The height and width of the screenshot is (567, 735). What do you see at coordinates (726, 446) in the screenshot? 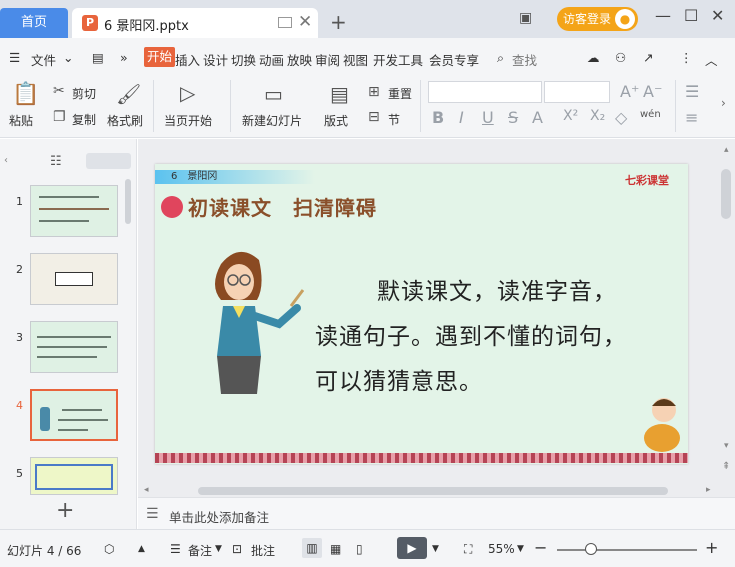
I see `scroll-down-icon: ▾` at bounding box center [726, 446].